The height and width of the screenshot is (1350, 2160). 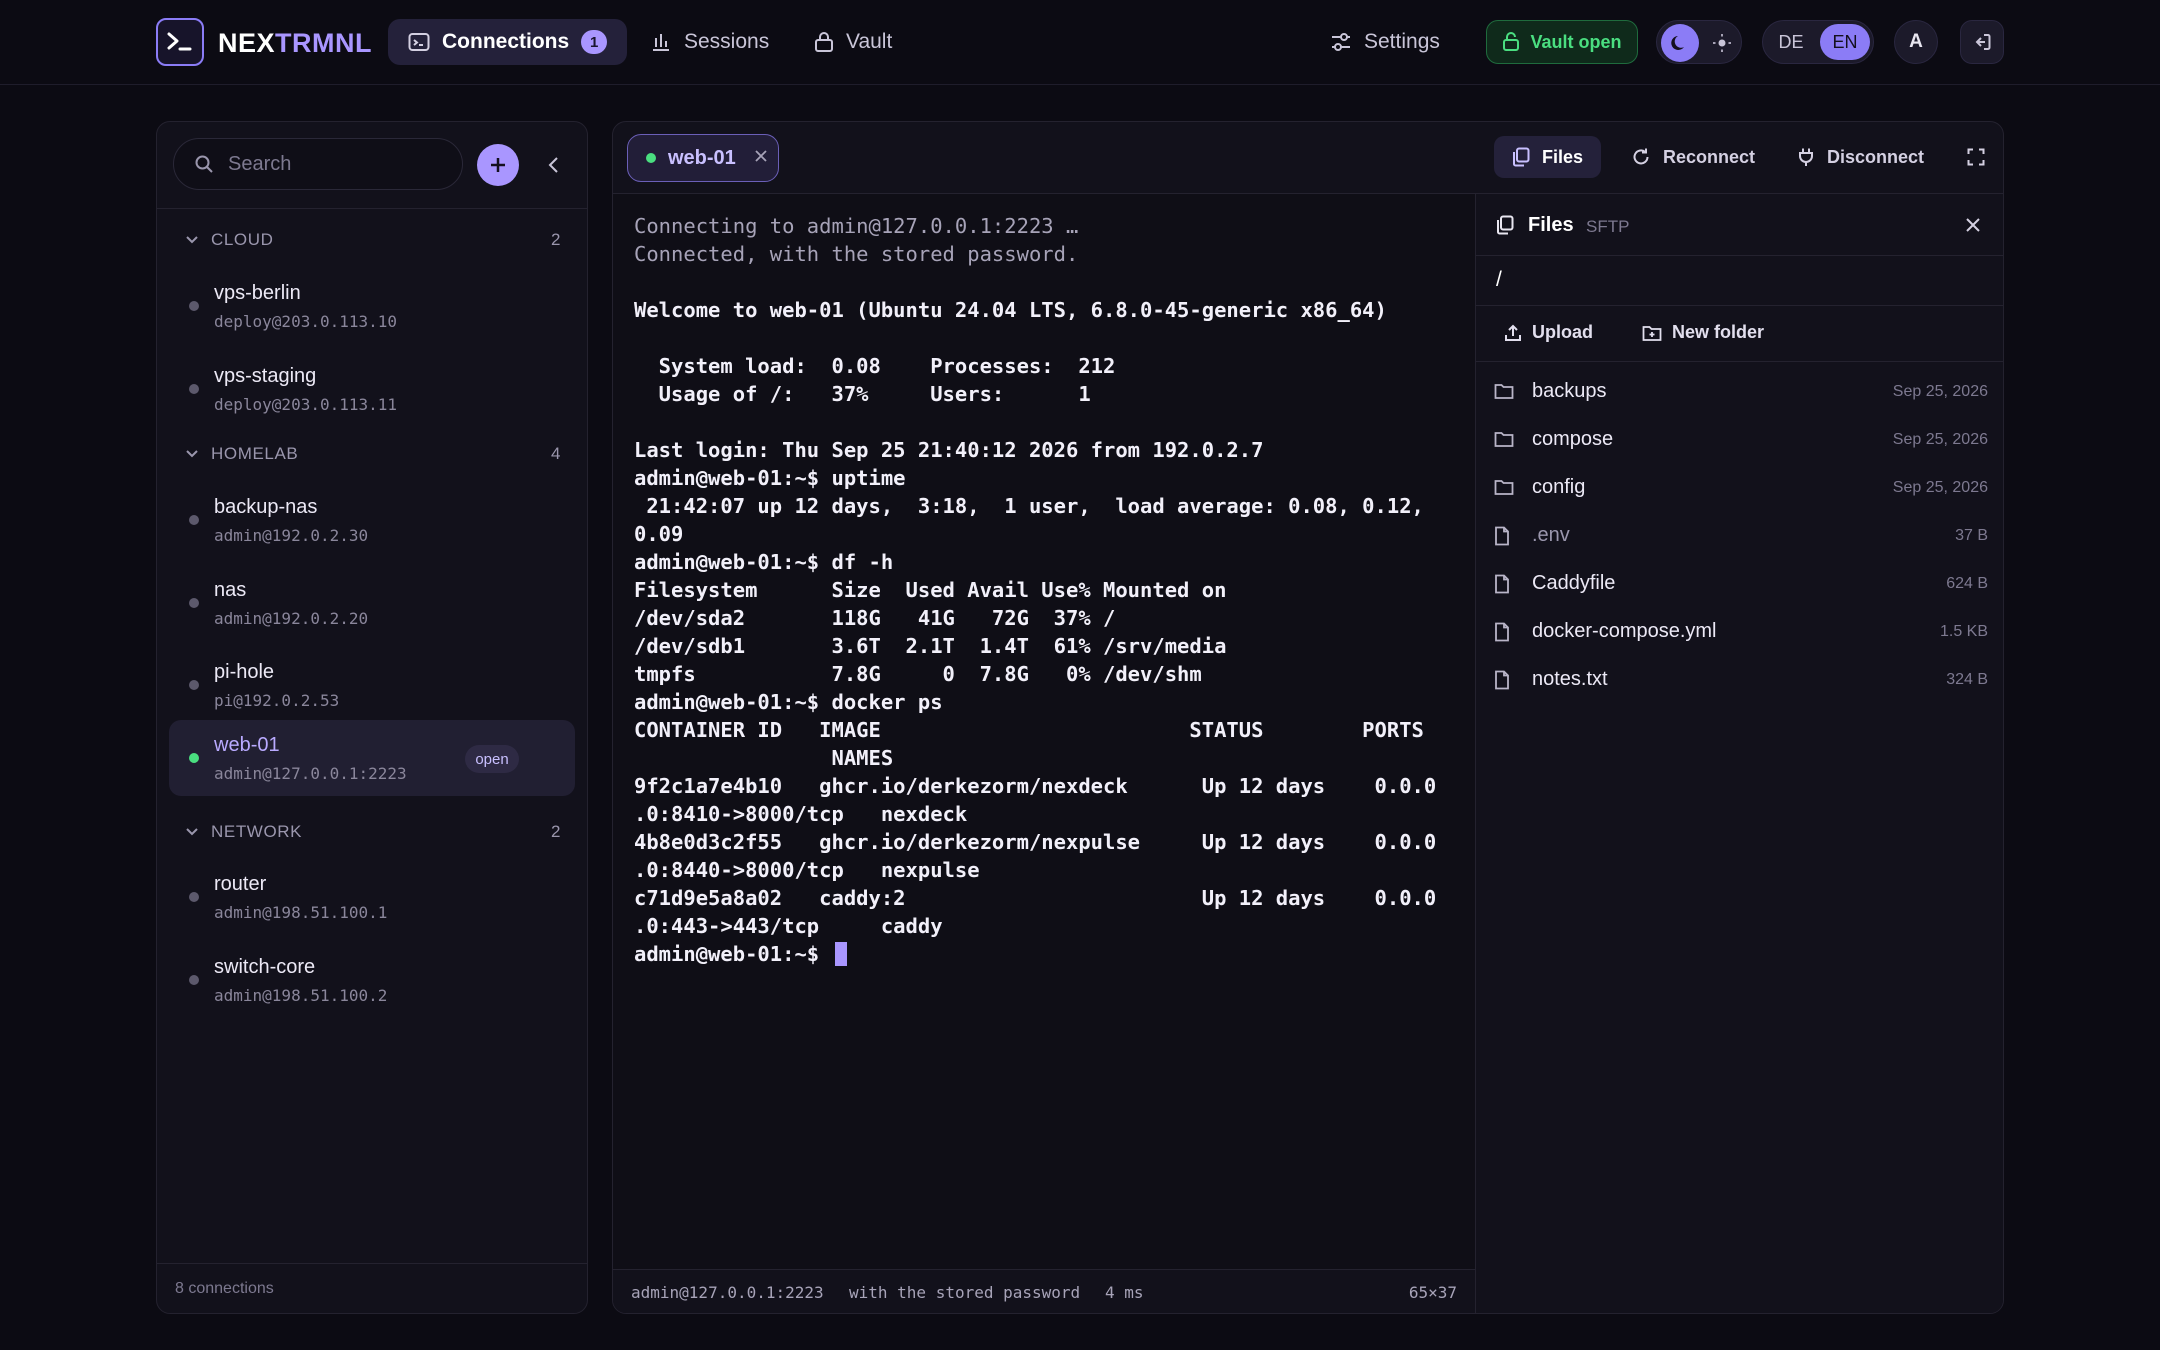 I want to click on nav-connections: Connections 1, so click(x=508, y=42).